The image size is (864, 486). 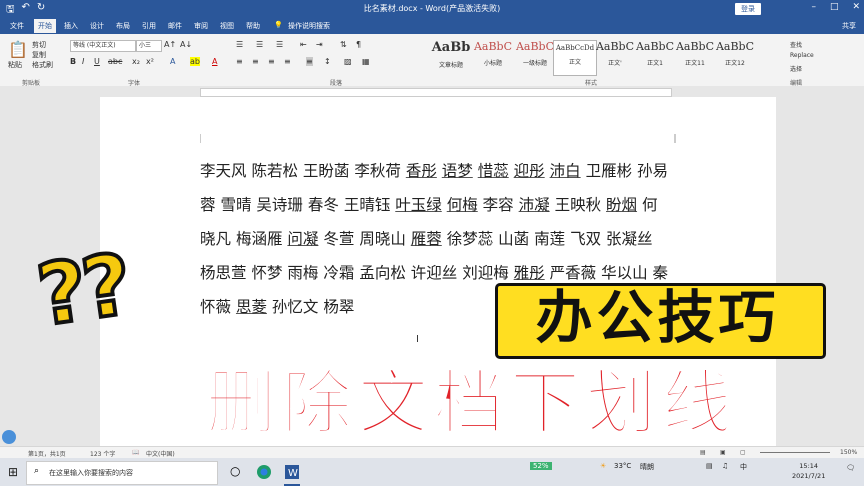 I want to click on document-name-word: 严香薇, so click(x=573, y=273).